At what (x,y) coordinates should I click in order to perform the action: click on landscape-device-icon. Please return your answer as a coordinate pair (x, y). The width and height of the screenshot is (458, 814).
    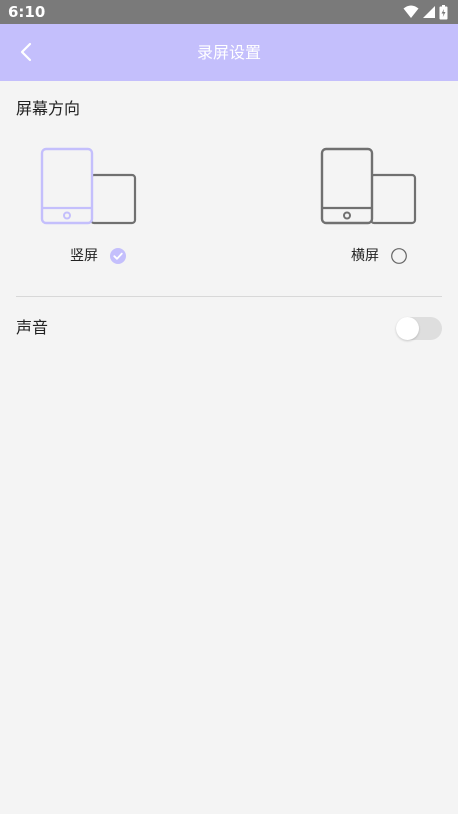
    Looking at the image, I should click on (368, 186).